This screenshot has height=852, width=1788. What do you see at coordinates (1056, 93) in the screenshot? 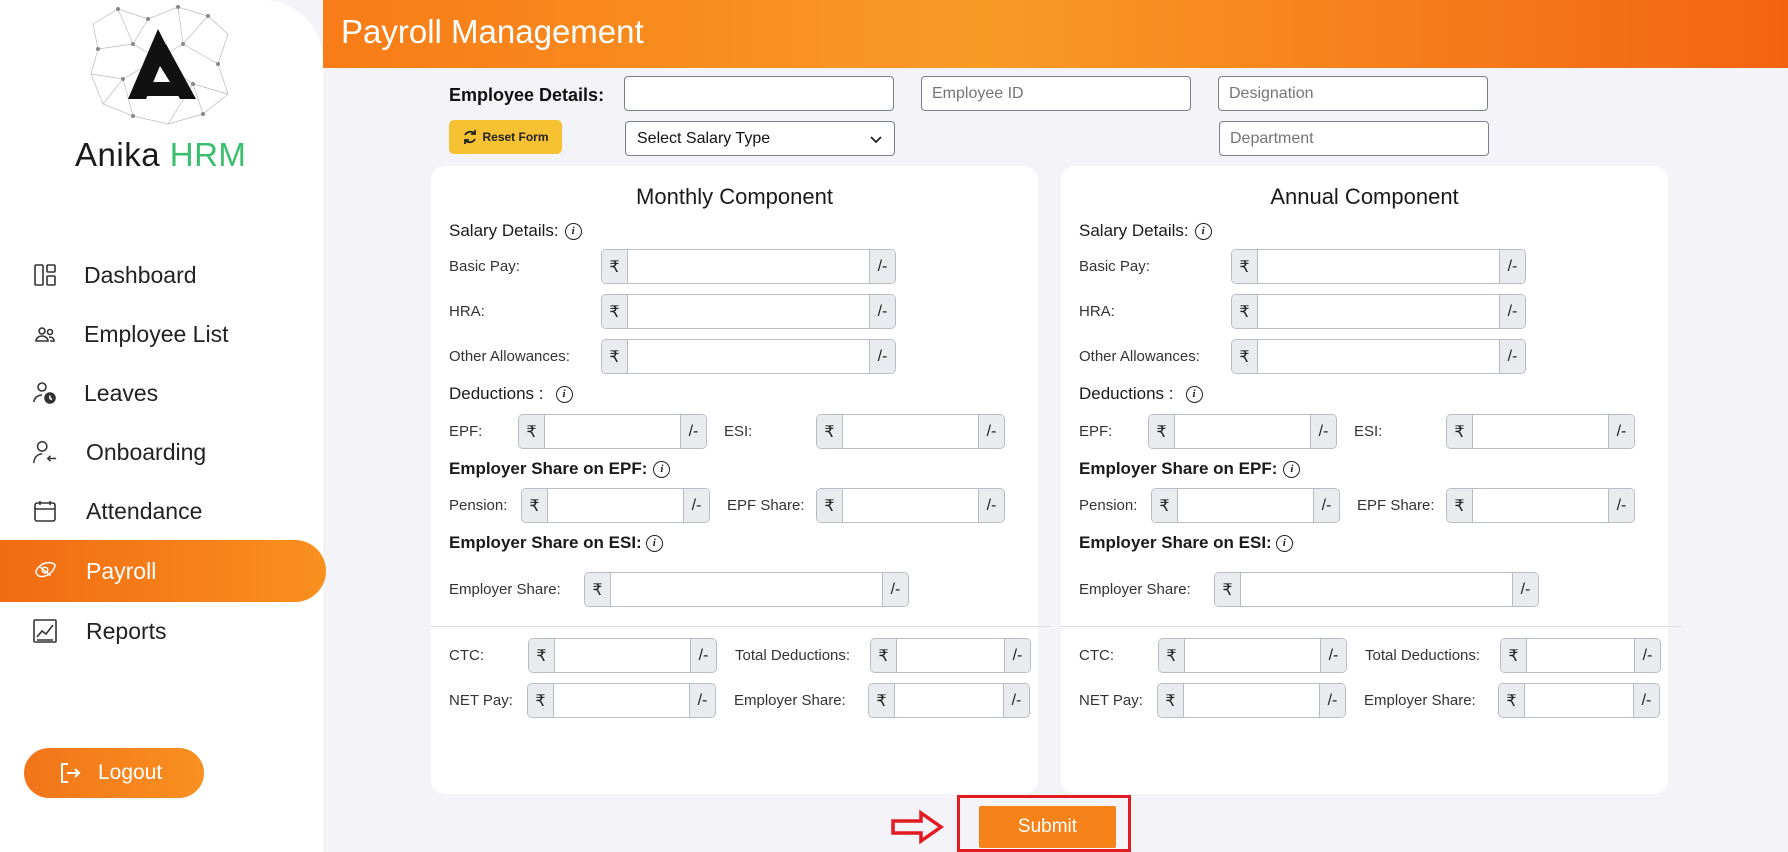
I see `employee-id-field` at bounding box center [1056, 93].